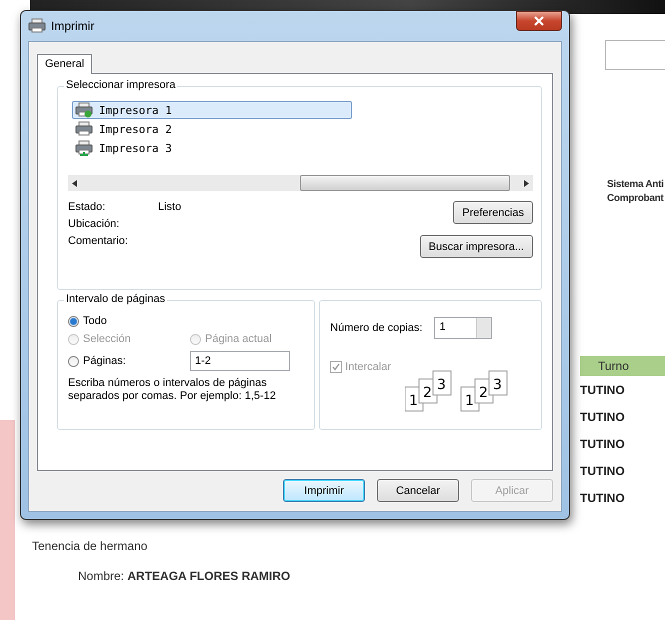 The width and height of the screenshot is (665, 620). I want to click on hint-text: Escriba números o intervalos de páginas separados por comas. Por ejemplo: 1,5-12, so click(172, 390).